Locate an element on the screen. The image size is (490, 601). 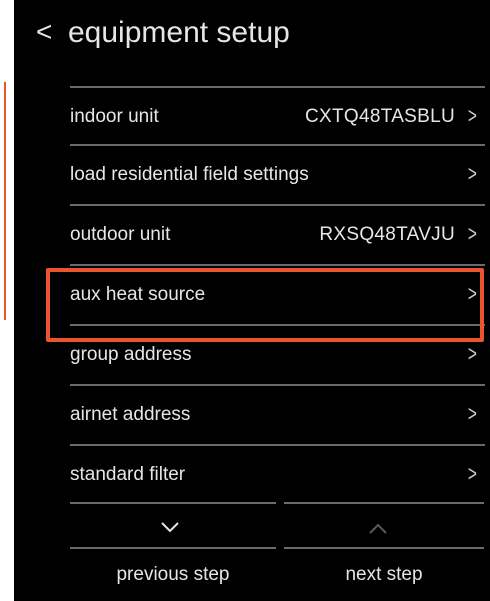
list-item-label: airnet address is located at coordinates (130, 414).